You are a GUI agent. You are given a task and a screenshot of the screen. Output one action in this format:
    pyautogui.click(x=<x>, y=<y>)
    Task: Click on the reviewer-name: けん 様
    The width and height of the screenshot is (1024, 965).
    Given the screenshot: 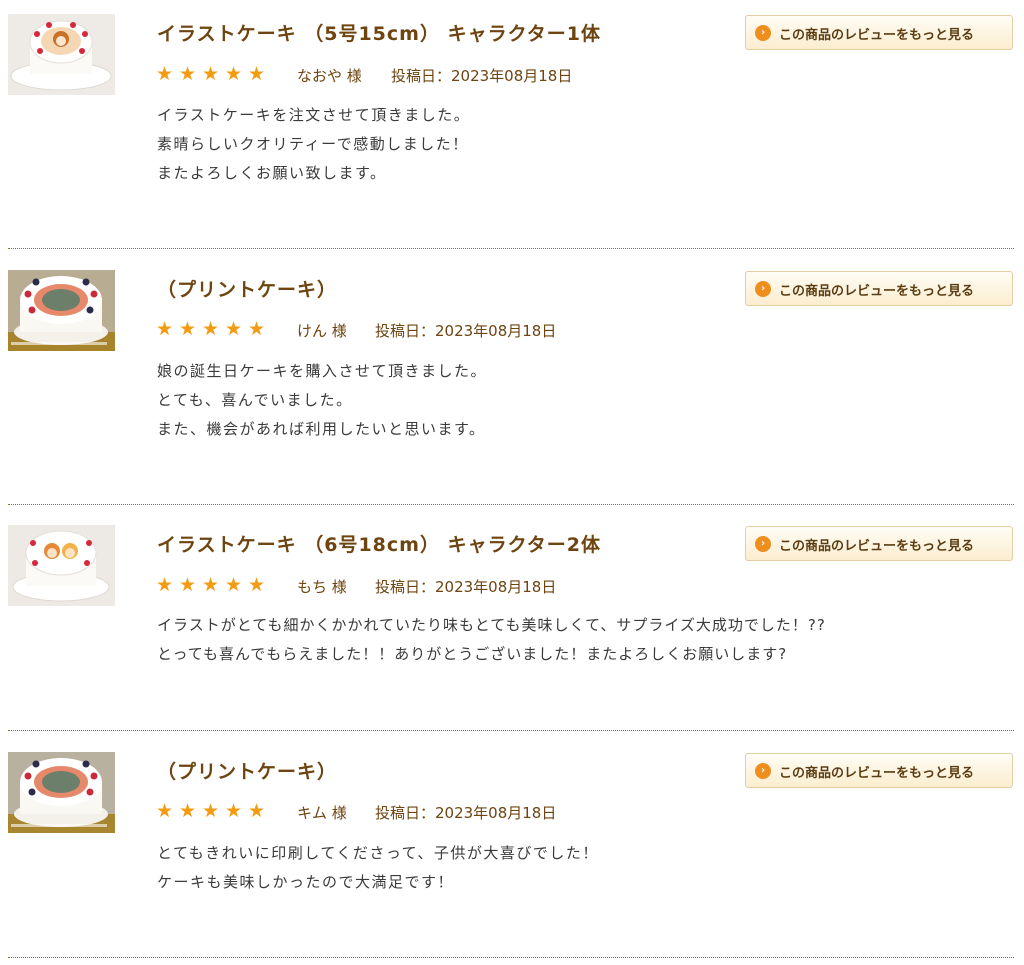 What is the action you would take?
    pyautogui.click(x=322, y=331)
    